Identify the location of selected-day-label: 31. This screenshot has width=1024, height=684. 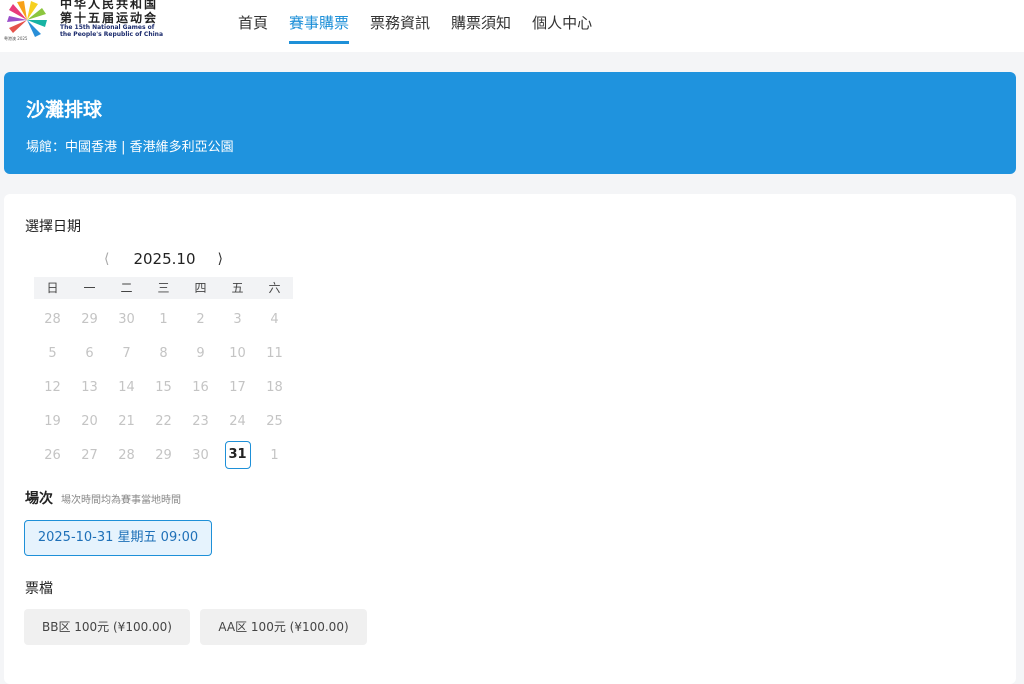
(237, 455).